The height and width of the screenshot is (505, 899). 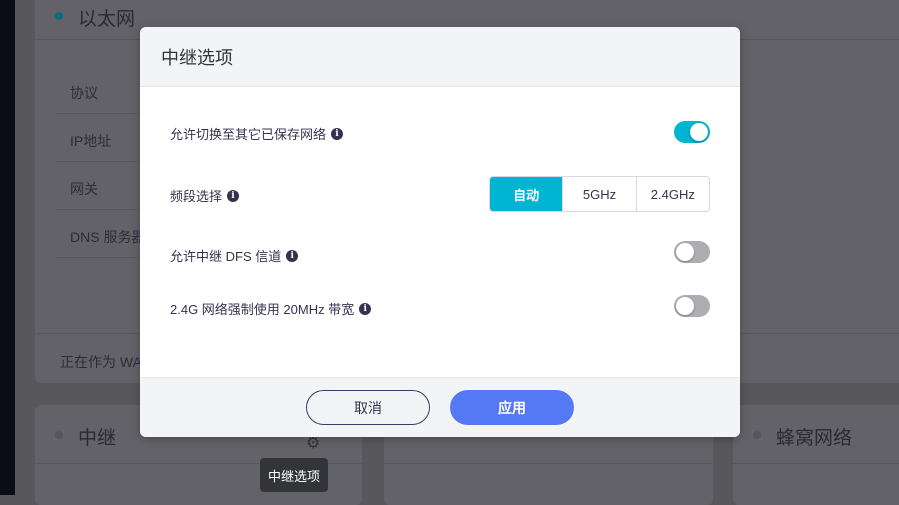 What do you see at coordinates (814, 438) in the screenshot?
I see `card-title: 蜂窝网络` at bounding box center [814, 438].